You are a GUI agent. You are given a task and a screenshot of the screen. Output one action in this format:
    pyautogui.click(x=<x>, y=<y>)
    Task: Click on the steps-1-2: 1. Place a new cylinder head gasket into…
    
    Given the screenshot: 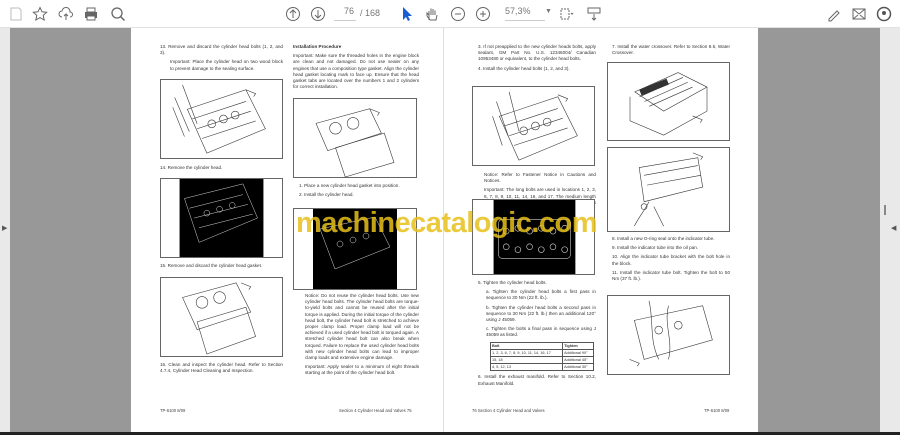 What is the action you would take?
    pyautogui.click(x=359, y=192)
    